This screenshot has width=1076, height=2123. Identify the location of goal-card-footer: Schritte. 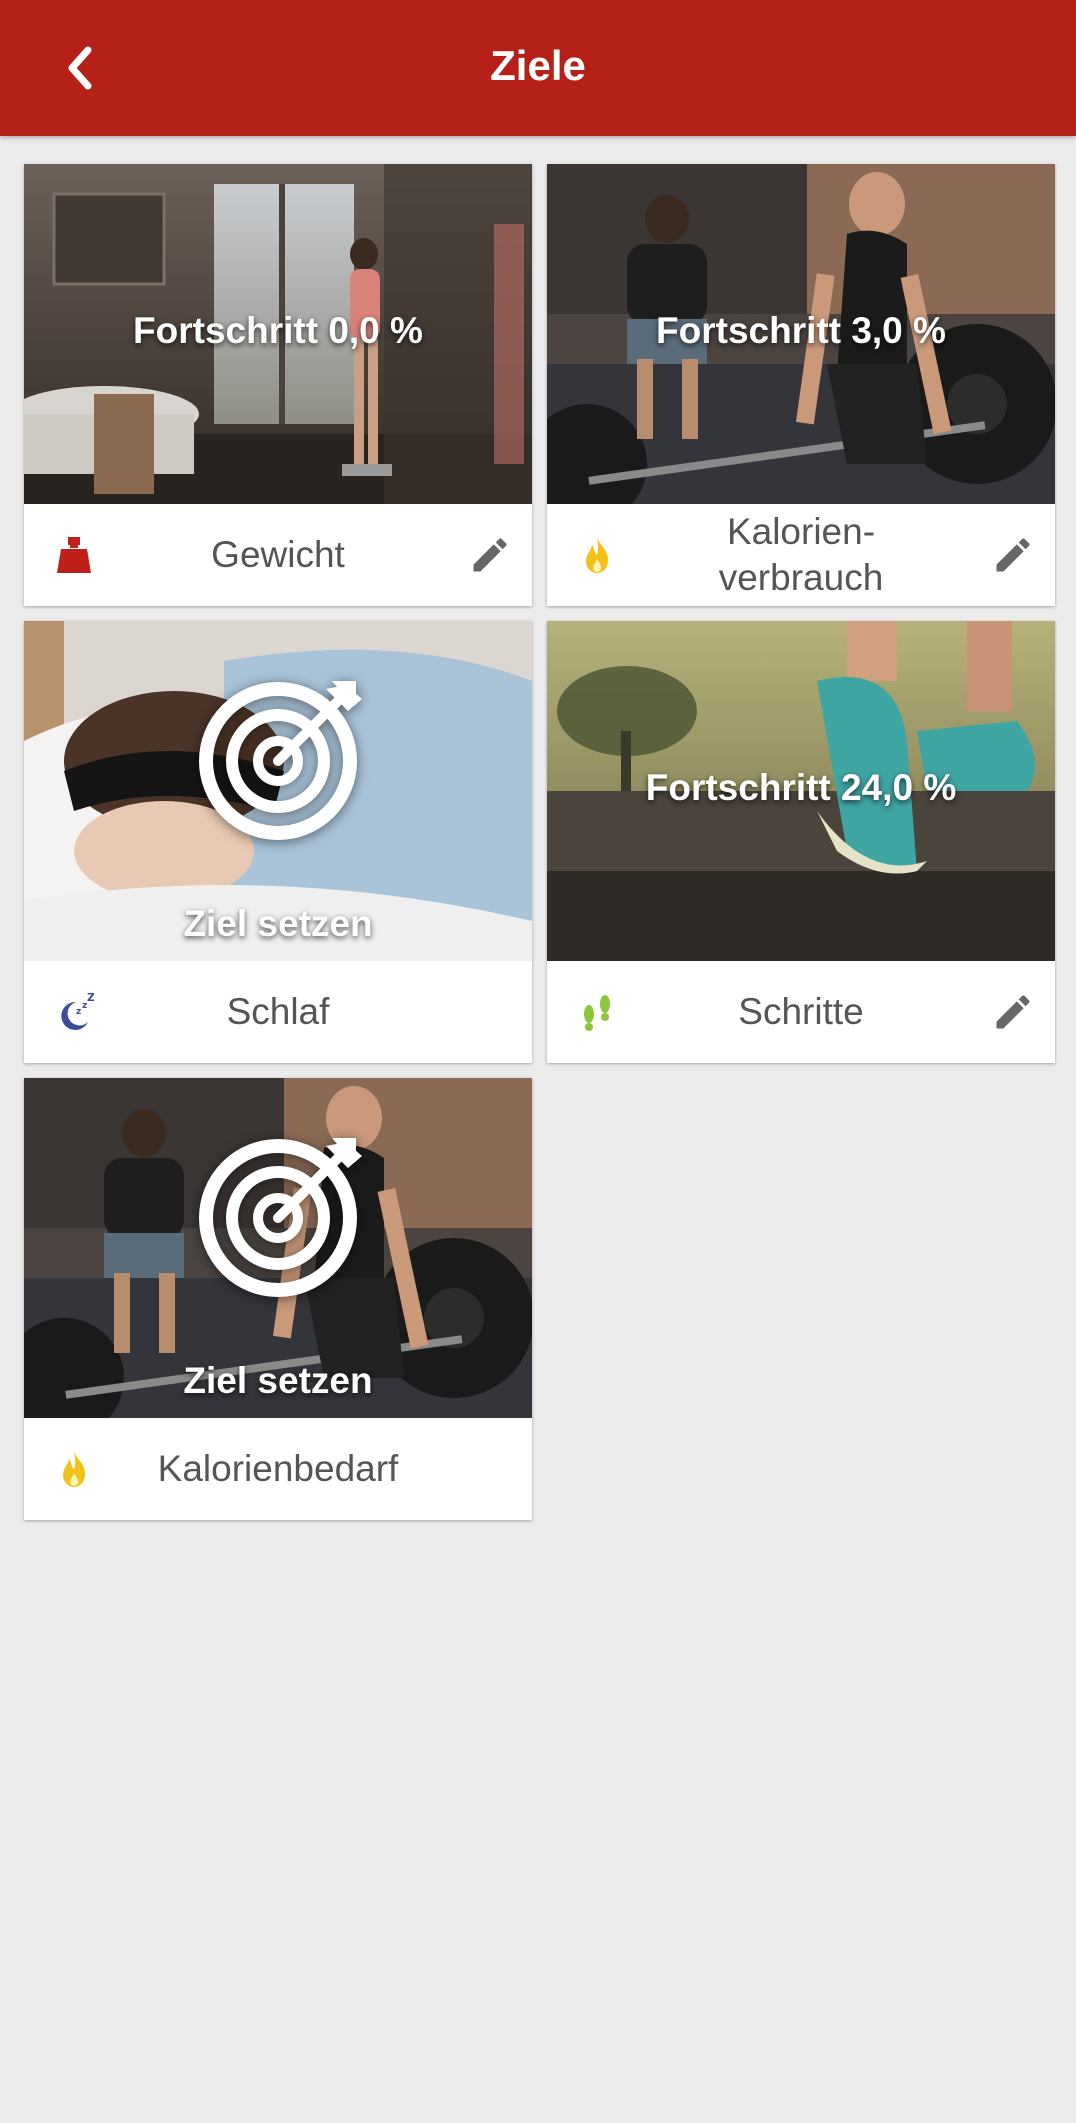
(801, 1012).